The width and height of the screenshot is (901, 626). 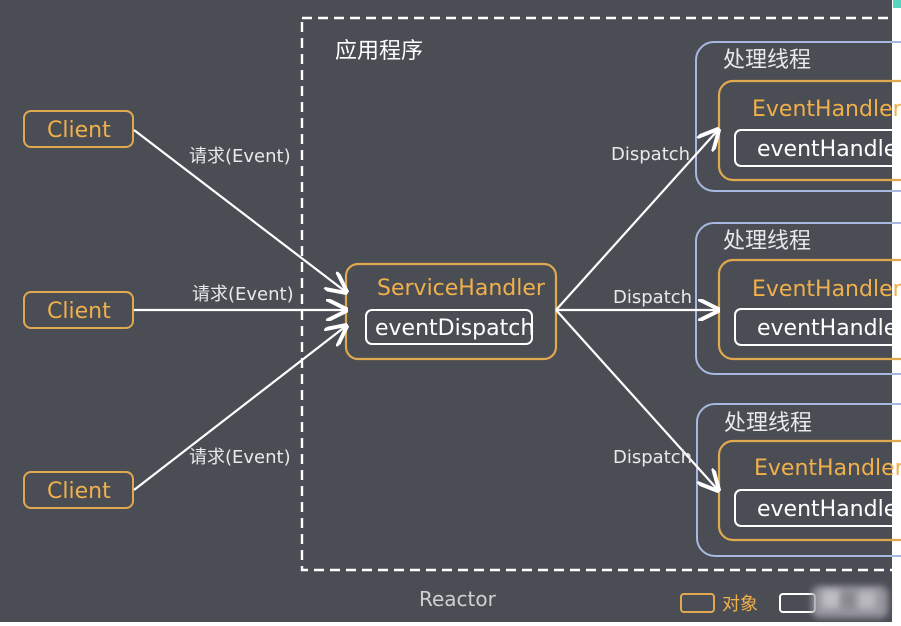 What do you see at coordinates (454, 328) in the screenshot?
I see `event-dispatch-method: eventDispatch` at bounding box center [454, 328].